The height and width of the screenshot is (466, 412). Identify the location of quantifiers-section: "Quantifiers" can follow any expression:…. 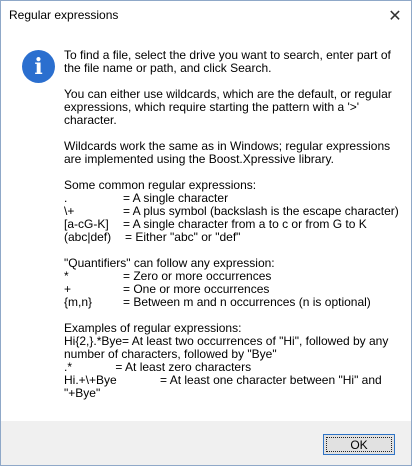
(234, 283).